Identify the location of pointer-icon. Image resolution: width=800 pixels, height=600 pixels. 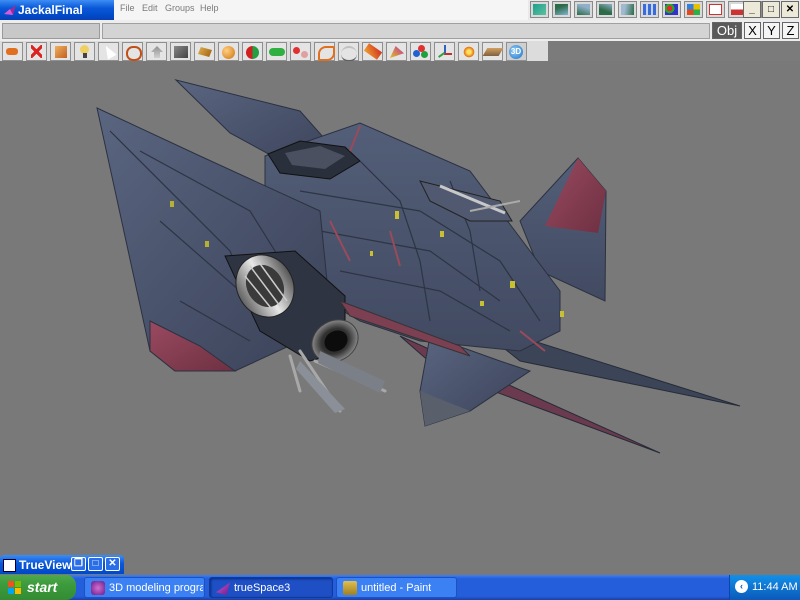
(108, 51).